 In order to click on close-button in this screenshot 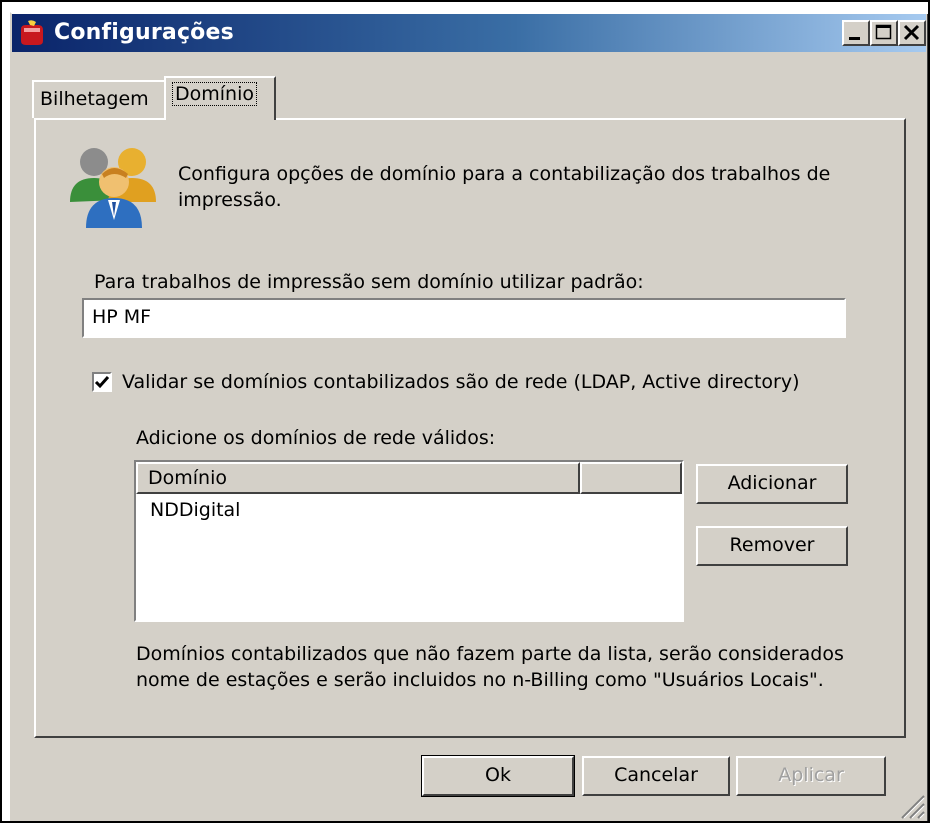, I will do `click(912, 33)`.